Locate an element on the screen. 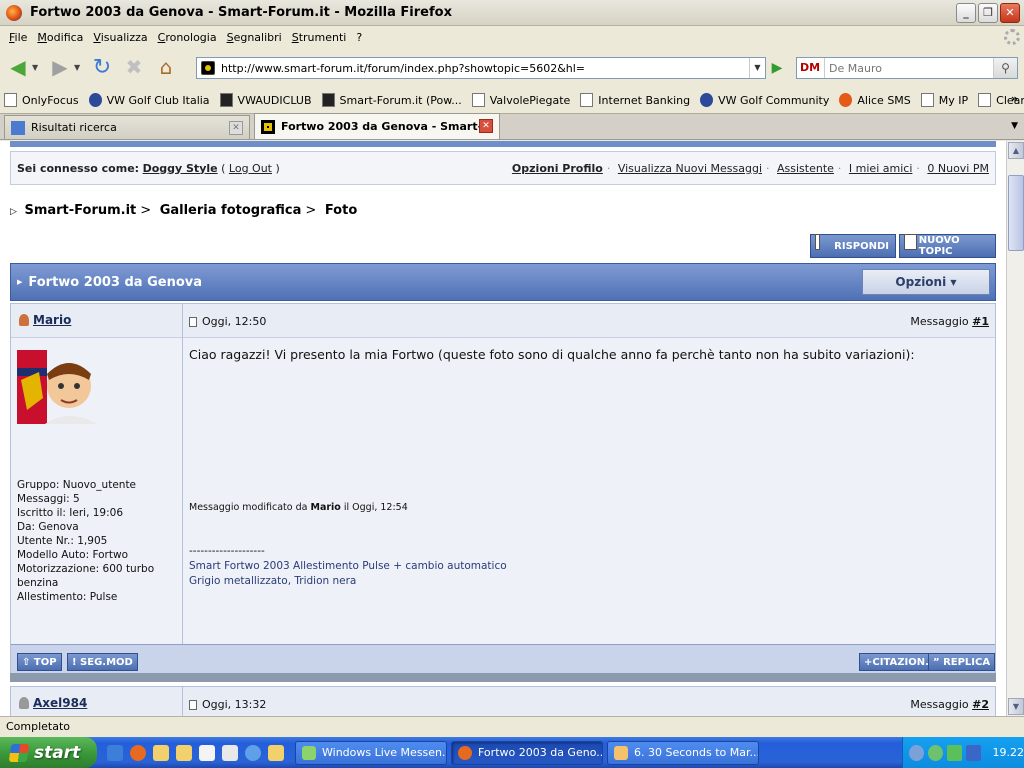 This screenshot has height=768, width=1024. explorer-icon is located at coordinates (184, 752).